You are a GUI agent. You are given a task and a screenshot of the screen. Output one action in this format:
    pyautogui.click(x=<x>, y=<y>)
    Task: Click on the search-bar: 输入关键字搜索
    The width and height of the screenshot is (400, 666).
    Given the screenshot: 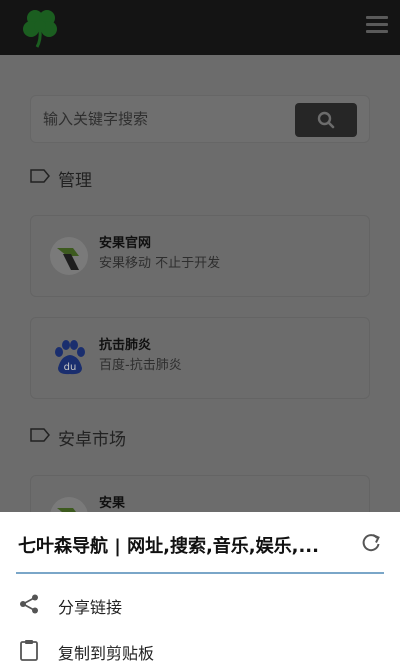 What is the action you would take?
    pyautogui.click(x=200, y=119)
    